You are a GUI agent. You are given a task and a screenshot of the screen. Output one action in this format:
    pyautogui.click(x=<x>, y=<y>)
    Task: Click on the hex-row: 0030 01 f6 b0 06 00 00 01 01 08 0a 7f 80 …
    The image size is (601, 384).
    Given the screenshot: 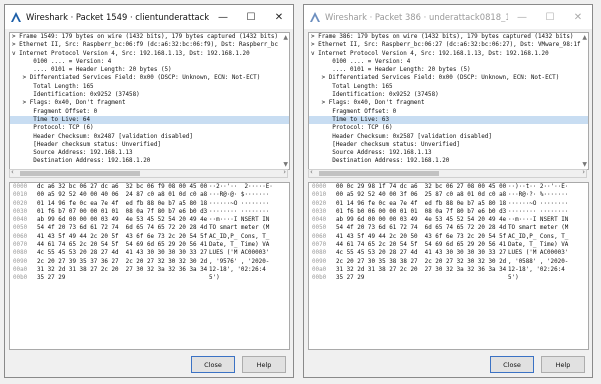 What is the action you would take?
    pyautogui.click(x=440, y=211)
    